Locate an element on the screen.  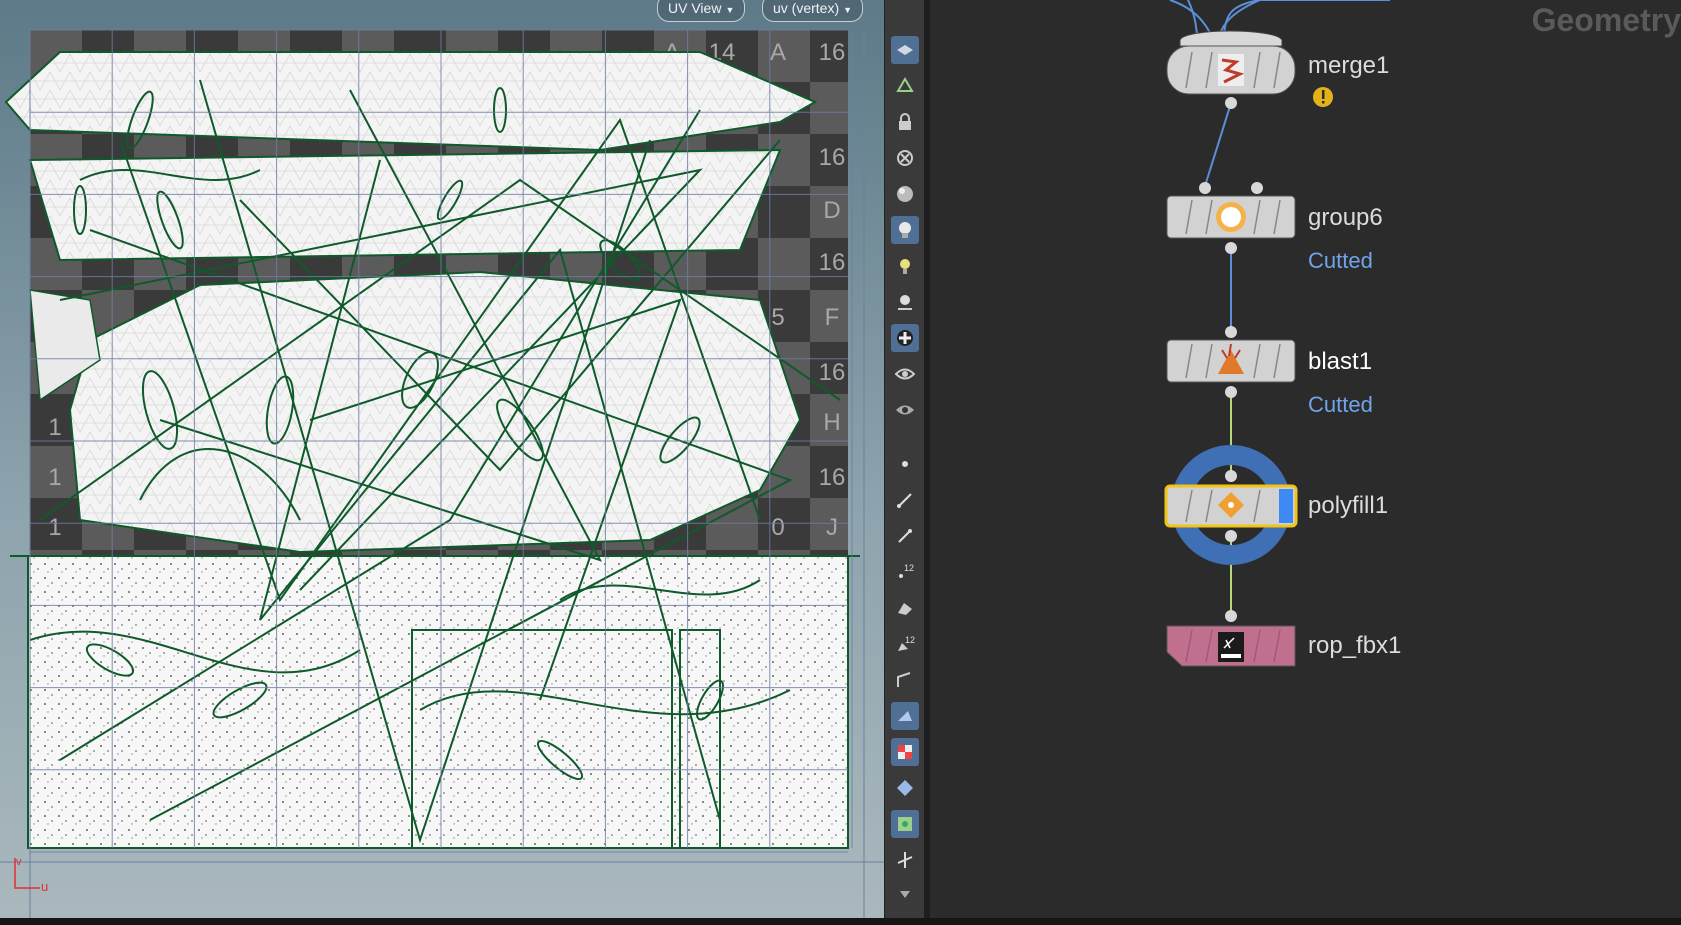
scroll-down-button is located at coordinates (905, 894).